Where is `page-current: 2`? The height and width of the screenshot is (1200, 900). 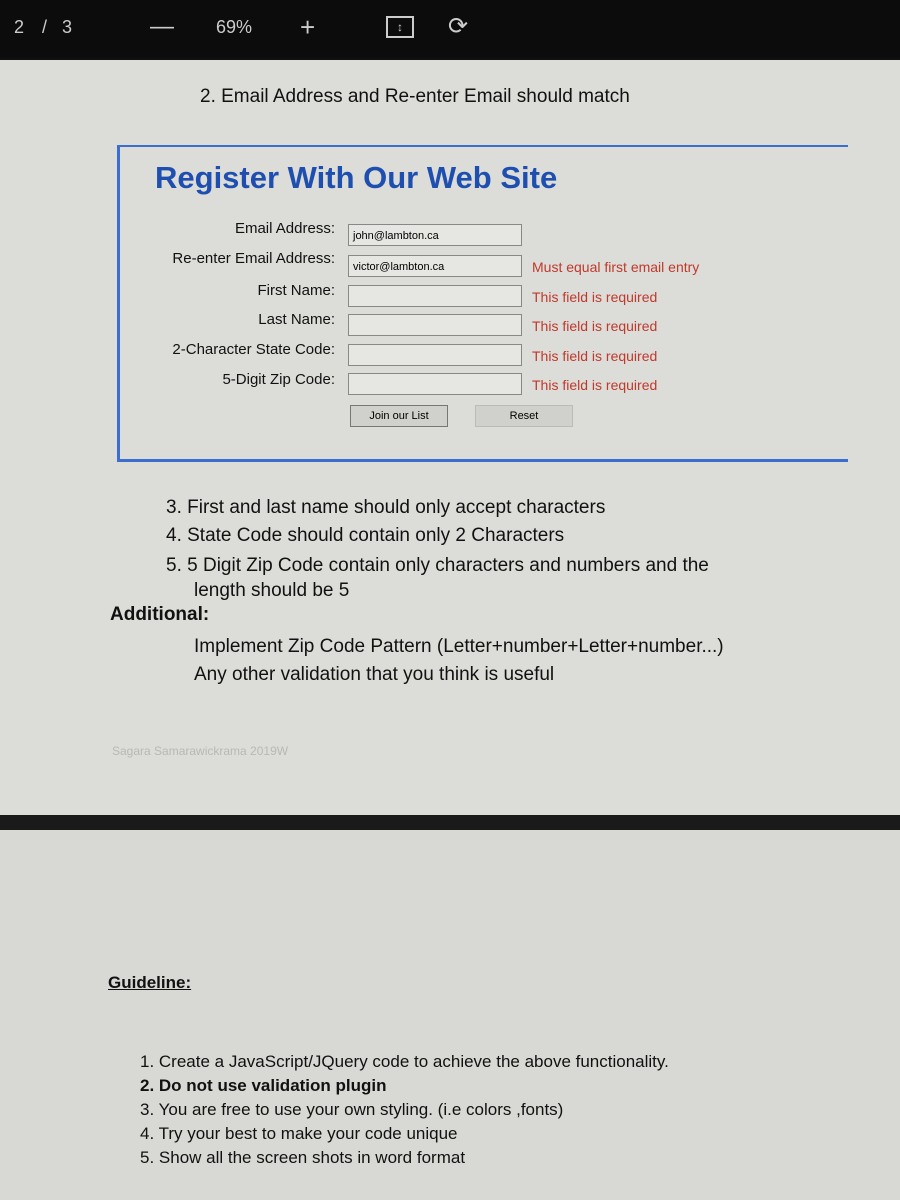
page-current: 2 is located at coordinates (19, 27).